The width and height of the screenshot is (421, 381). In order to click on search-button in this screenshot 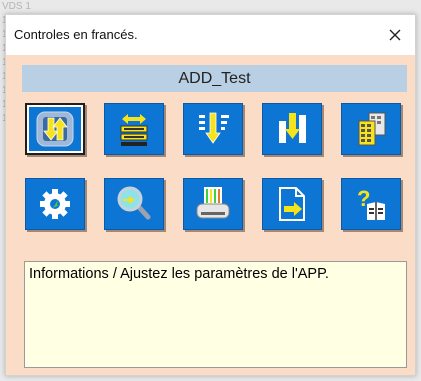, I will do `click(134, 204)`.